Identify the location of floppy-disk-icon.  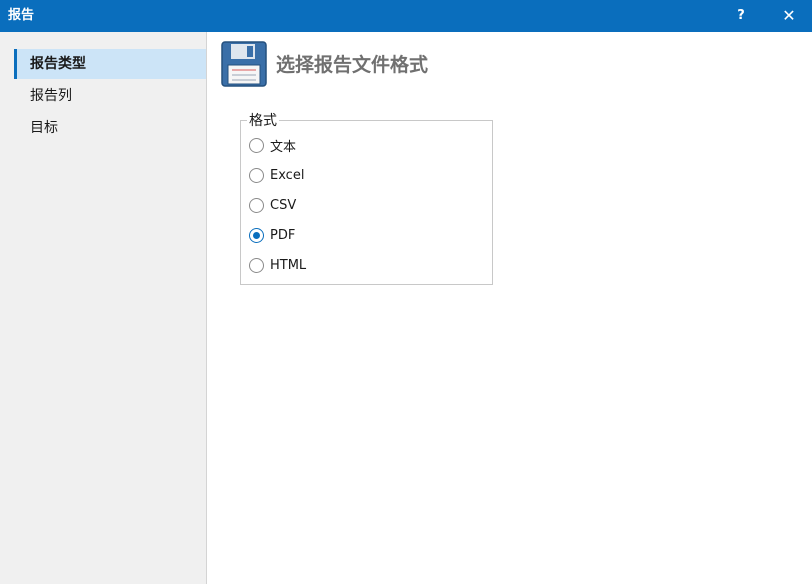
(244, 64).